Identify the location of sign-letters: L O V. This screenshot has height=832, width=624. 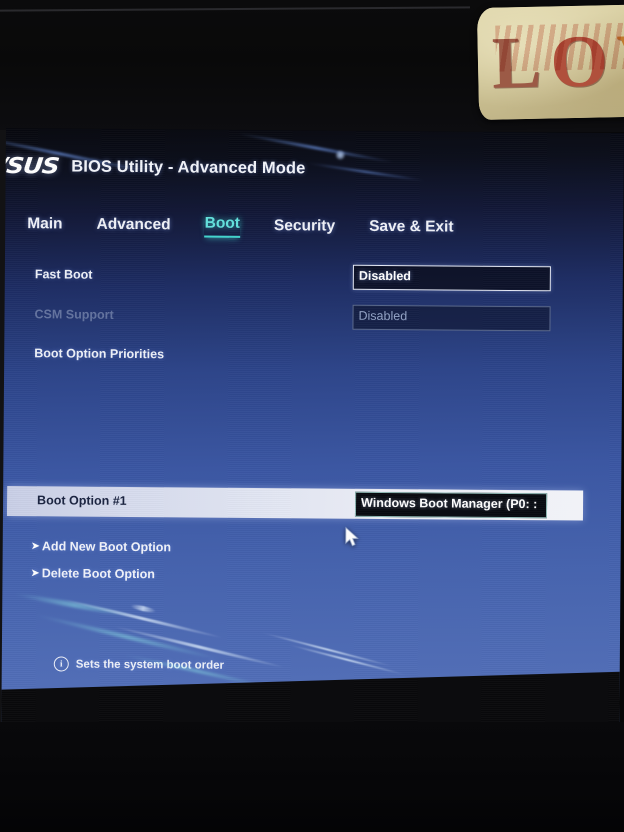
(557, 62).